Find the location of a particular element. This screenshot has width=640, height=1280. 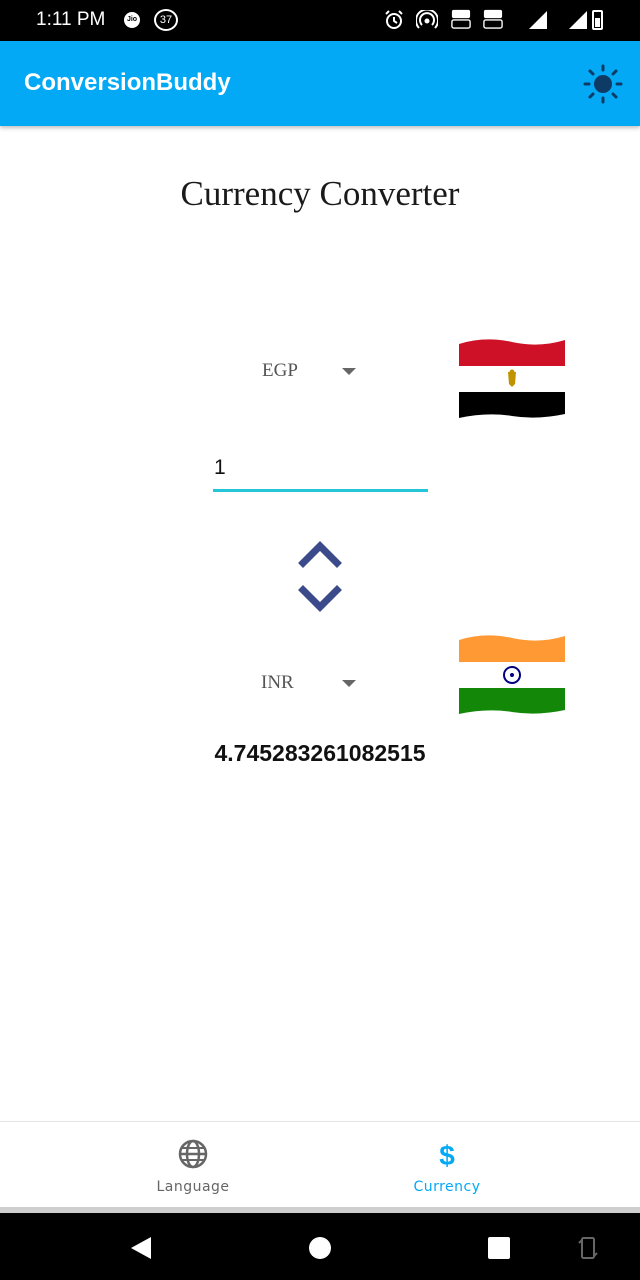

system-navigation-bar is located at coordinates (320, 1246).